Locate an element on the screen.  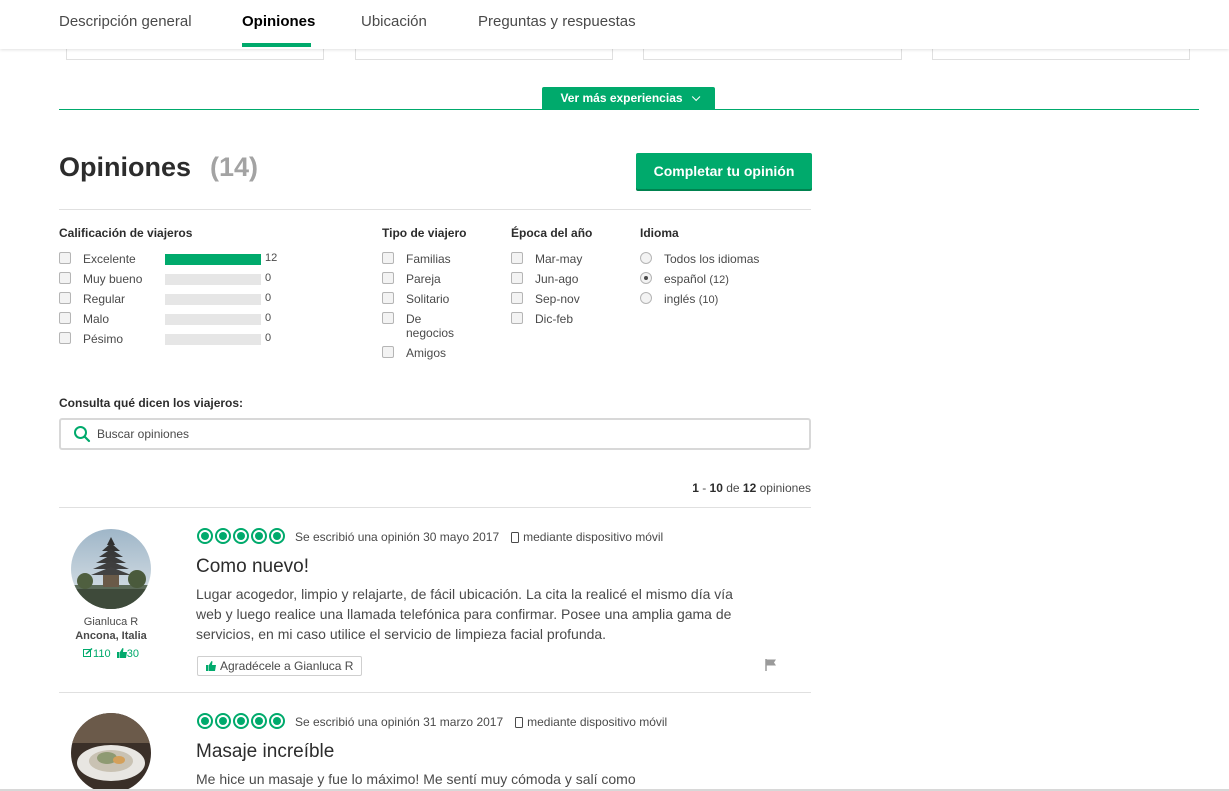
paging-total: 12 is located at coordinates (749, 488).